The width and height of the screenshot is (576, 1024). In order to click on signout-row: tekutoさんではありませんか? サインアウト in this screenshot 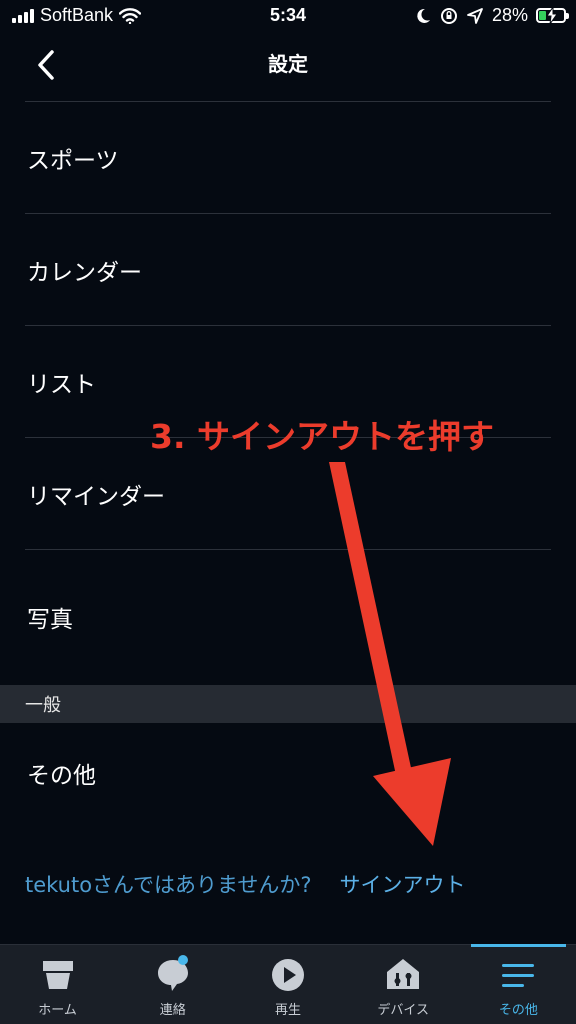, I will do `click(288, 884)`.